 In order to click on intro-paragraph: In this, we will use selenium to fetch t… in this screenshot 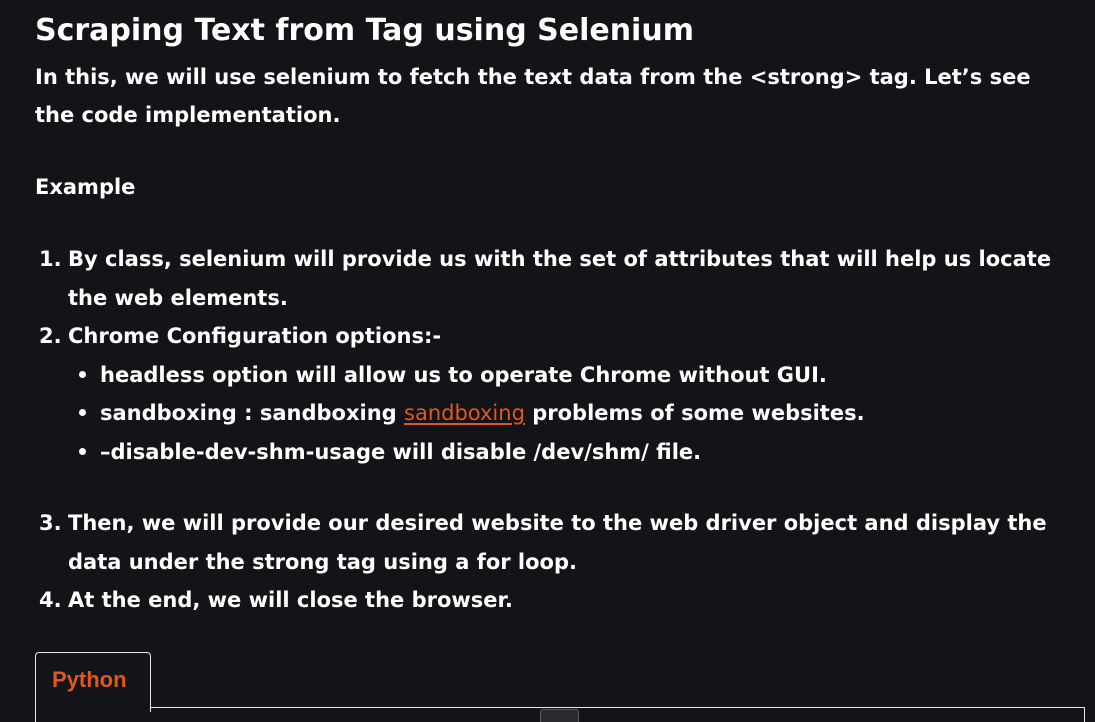, I will do `click(533, 96)`.